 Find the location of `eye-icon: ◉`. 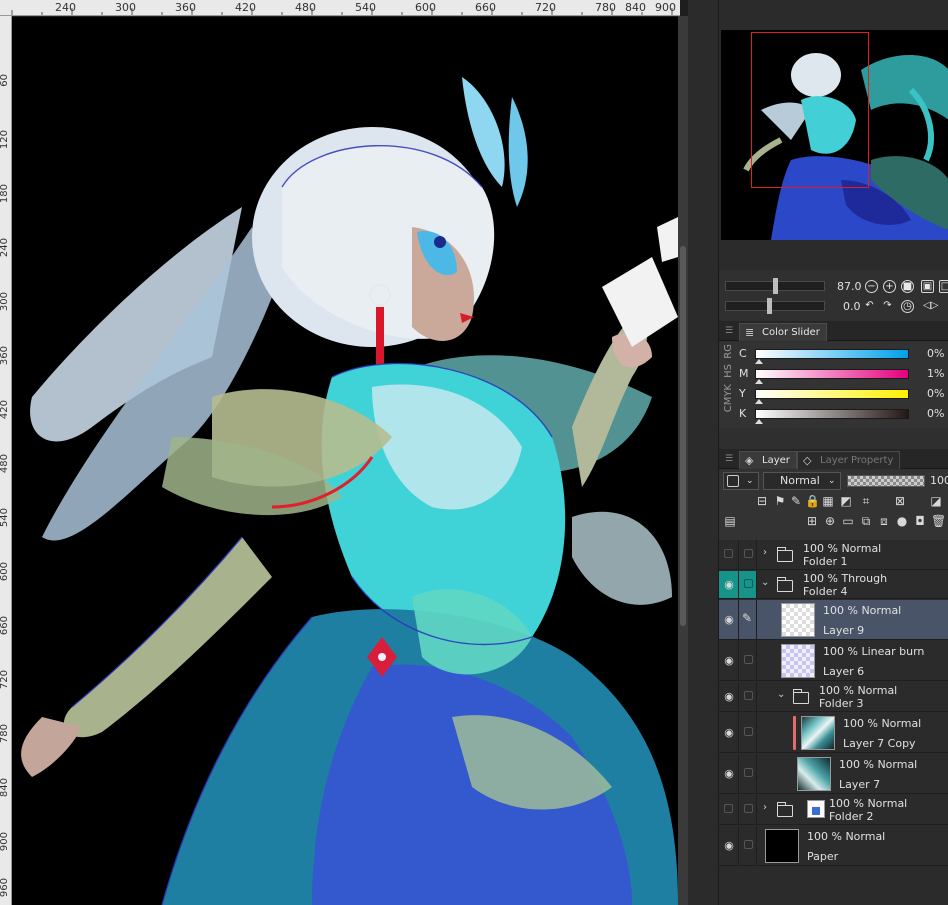

eye-icon: ◉ is located at coordinates (729, 696).